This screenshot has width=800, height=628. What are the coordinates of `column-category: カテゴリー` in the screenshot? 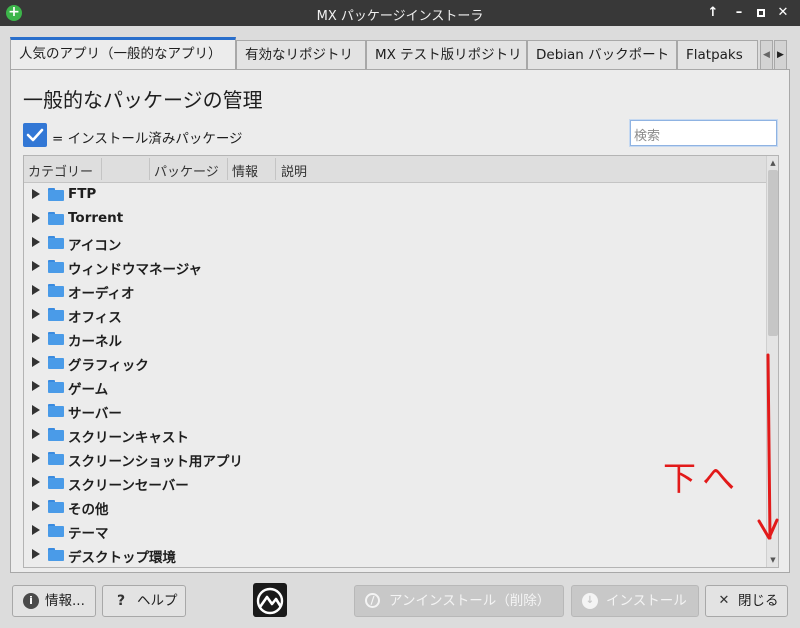 It's located at (60, 170).